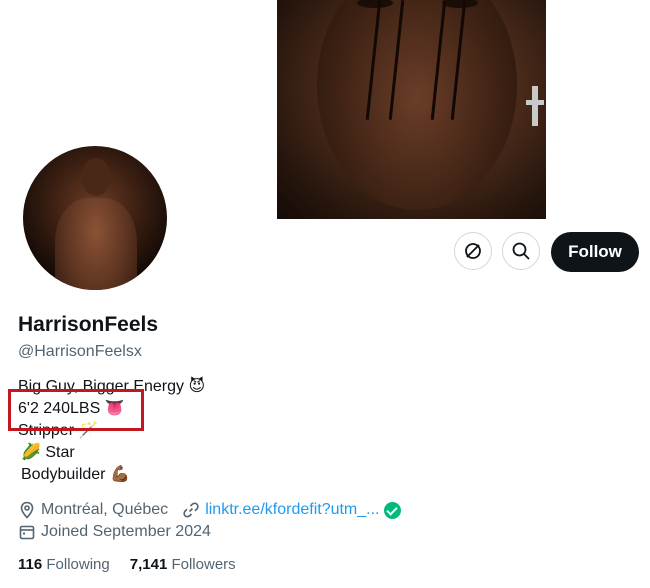 Image resolution: width=650 pixels, height=588 pixels. What do you see at coordinates (535, 106) in the screenshot?
I see `banner-earring` at bounding box center [535, 106].